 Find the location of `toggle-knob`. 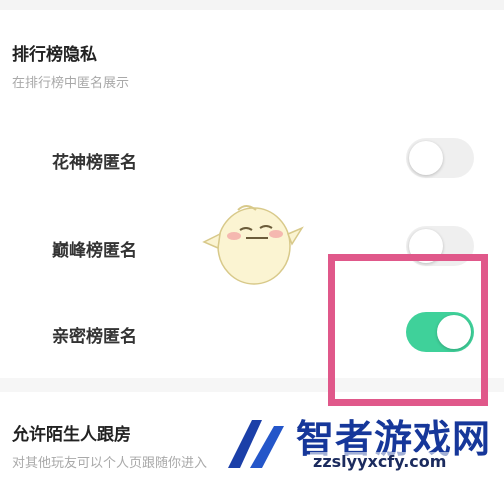

toggle-knob is located at coordinates (426, 158).